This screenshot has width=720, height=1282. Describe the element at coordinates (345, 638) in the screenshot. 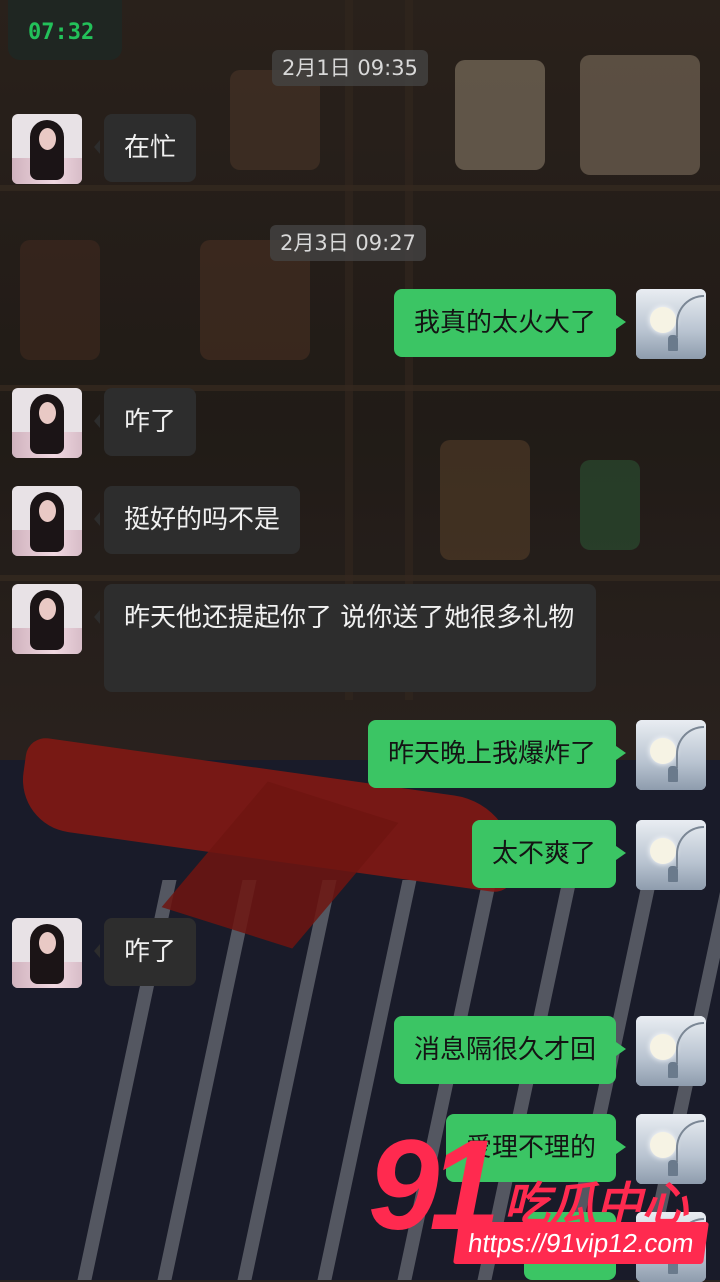

I see `message-bubble-incoming: 昨天他还提起你了 说你送了她很多礼物` at that location.